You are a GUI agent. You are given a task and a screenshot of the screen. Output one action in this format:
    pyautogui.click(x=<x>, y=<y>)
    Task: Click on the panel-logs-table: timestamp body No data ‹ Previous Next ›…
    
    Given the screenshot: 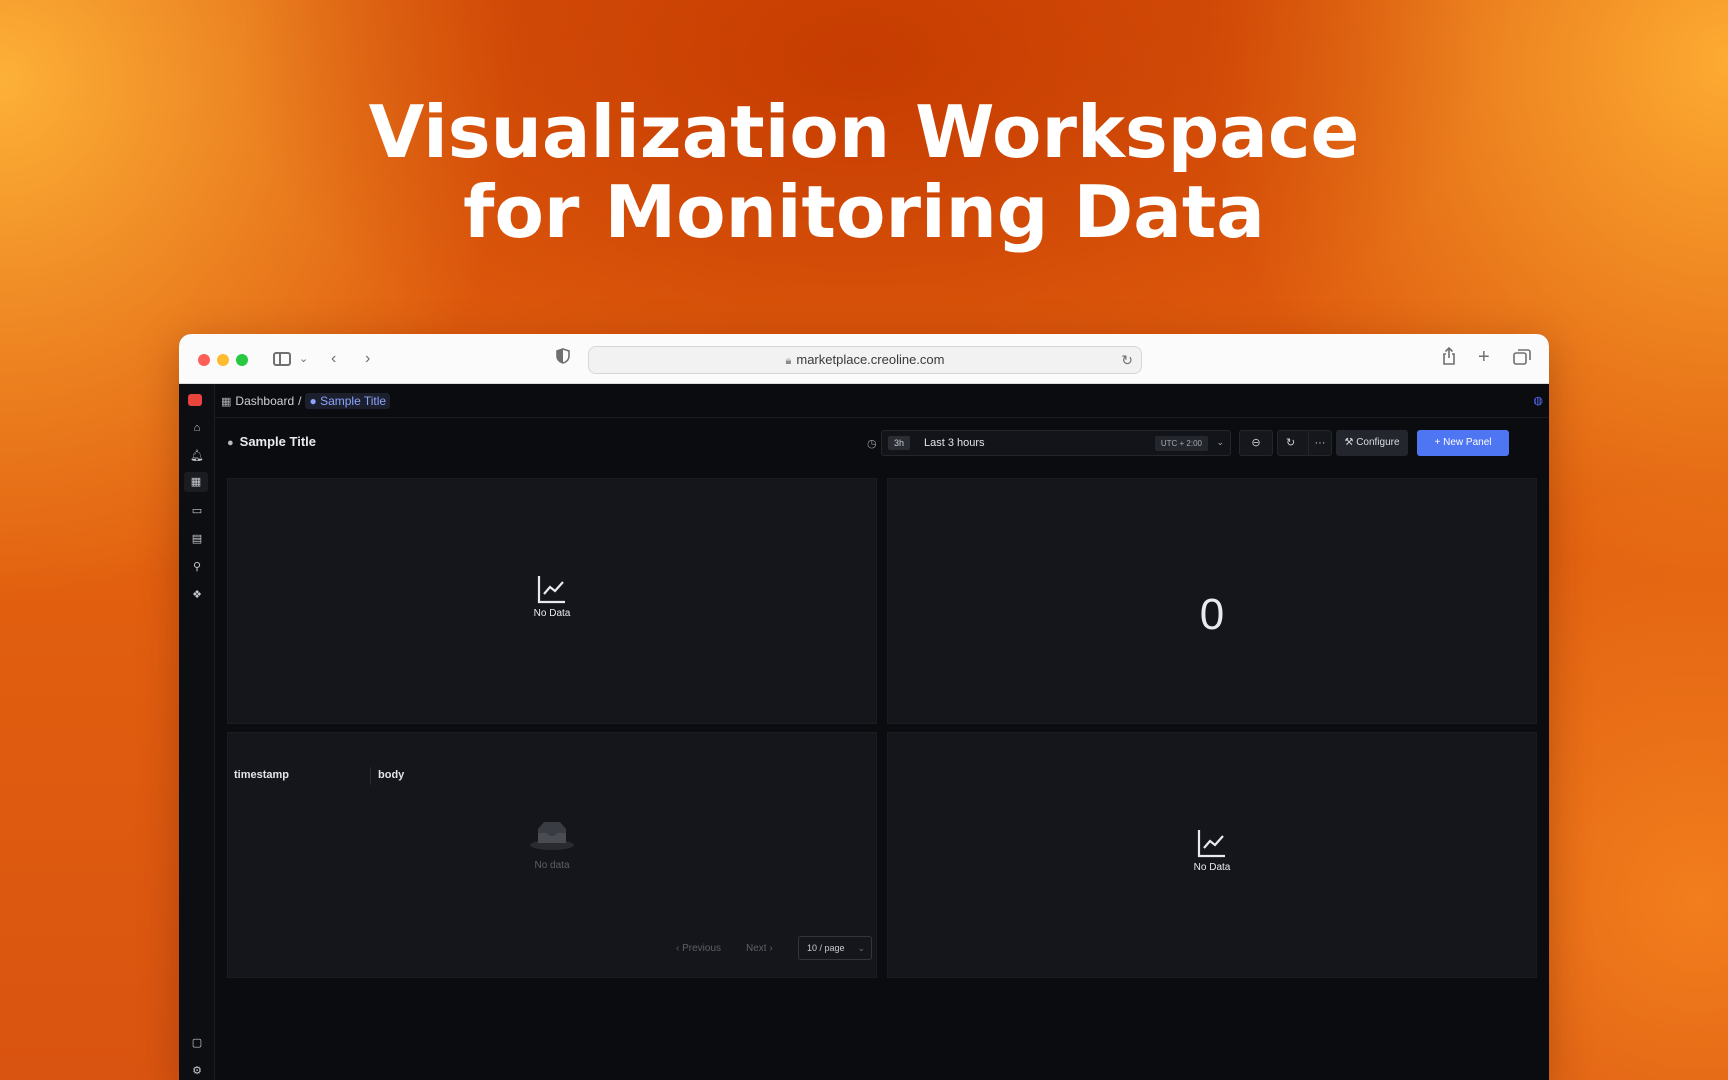 What is the action you would take?
    pyautogui.click(x=552, y=855)
    